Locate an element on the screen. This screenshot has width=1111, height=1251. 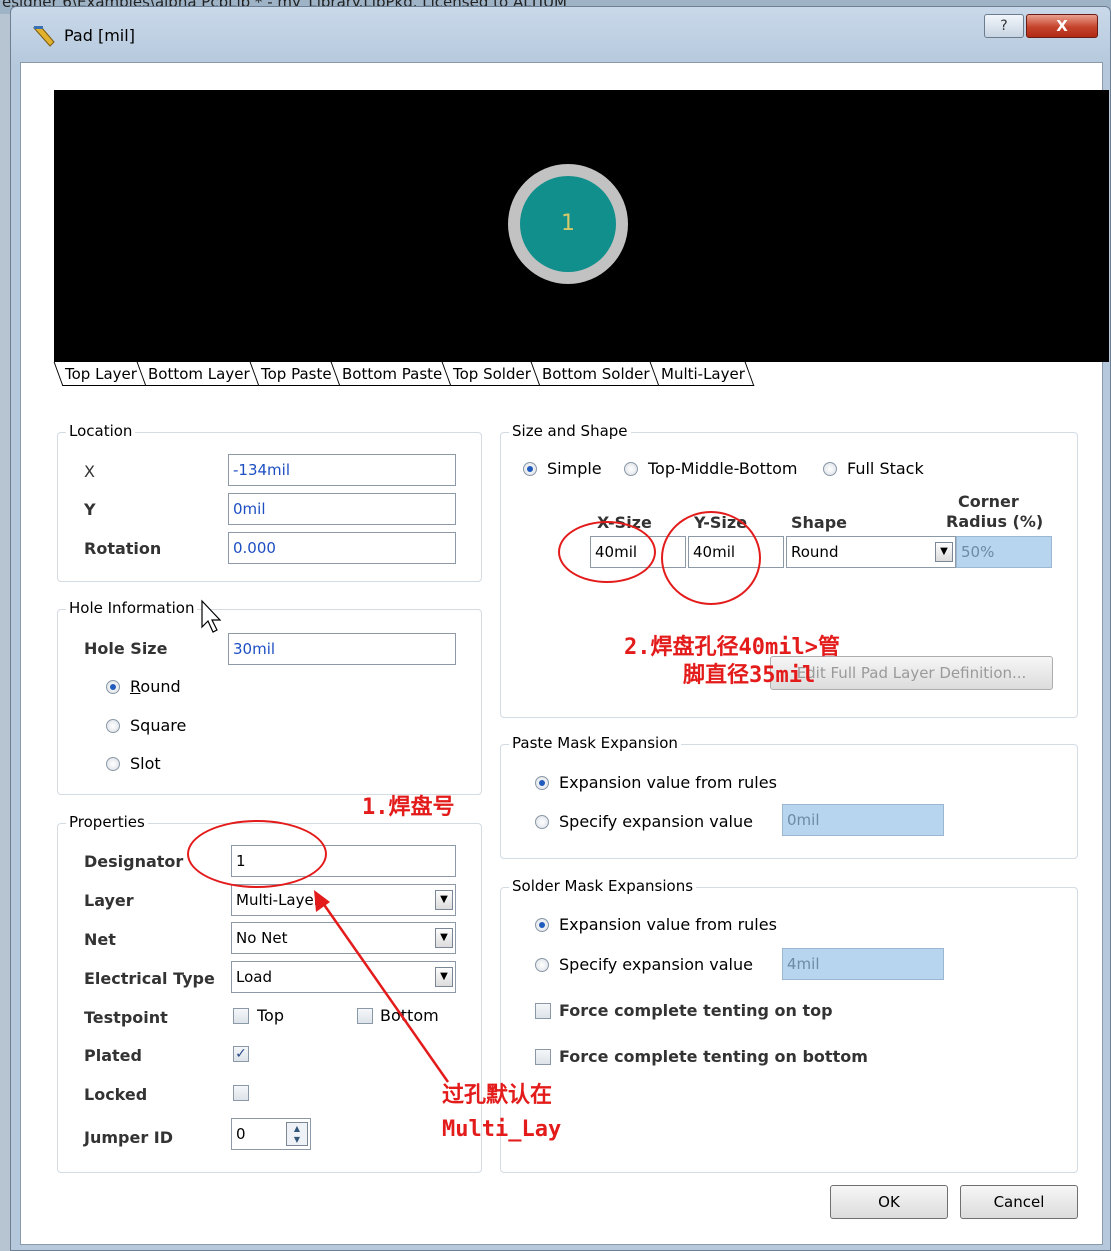
location-title: Location is located at coordinates (101, 431).